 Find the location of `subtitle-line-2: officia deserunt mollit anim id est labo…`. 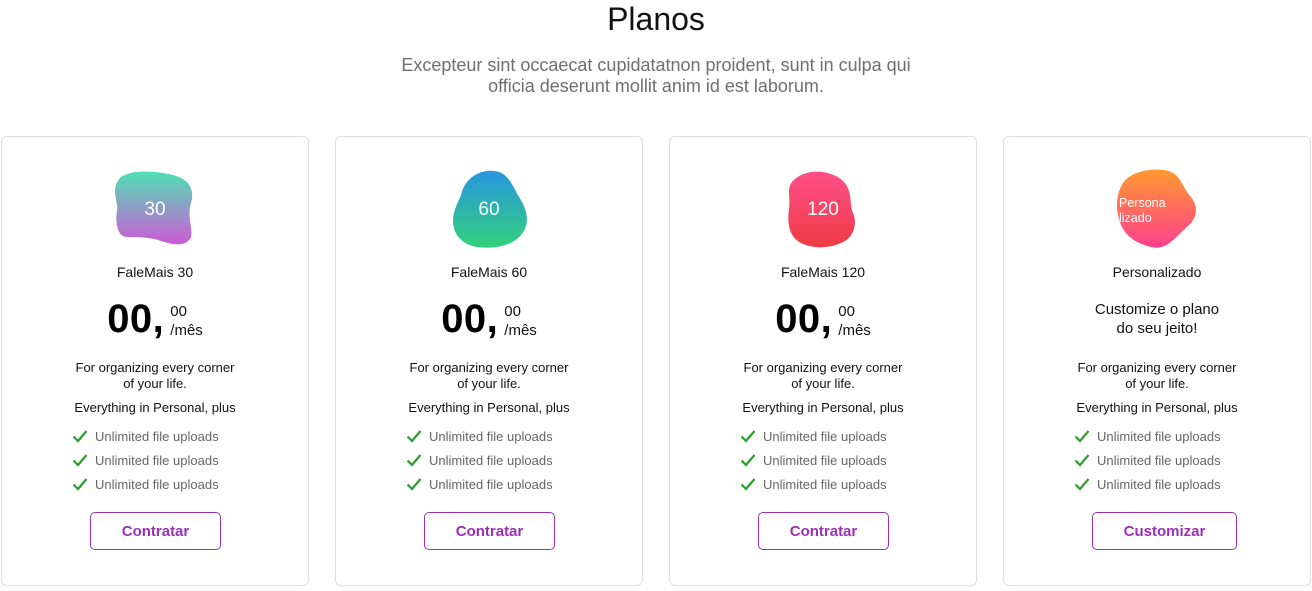

subtitle-line-2: officia deserunt mollit anim id est labo… is located at coordinates (656, 86).